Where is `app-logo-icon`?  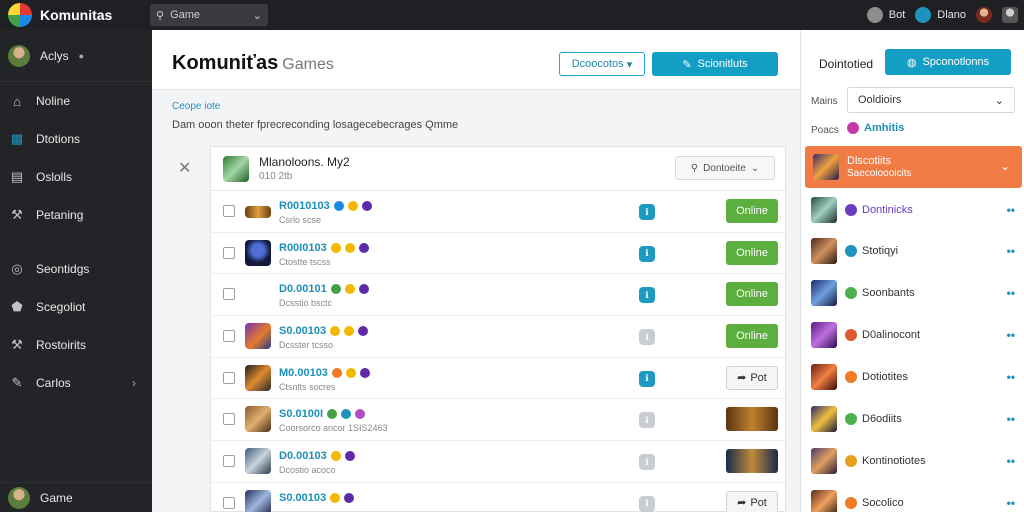 app-logo-icon is located at coordinates (20, 15).